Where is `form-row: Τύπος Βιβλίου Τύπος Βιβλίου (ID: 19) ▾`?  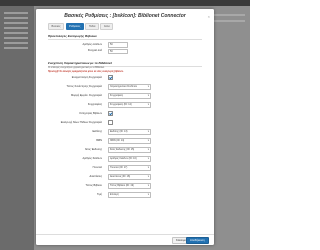 form-row: Τύπος Βιβλίου Τύπος Βιβλίου (ID: 19) ▾ is located at coordinates (125, 186).